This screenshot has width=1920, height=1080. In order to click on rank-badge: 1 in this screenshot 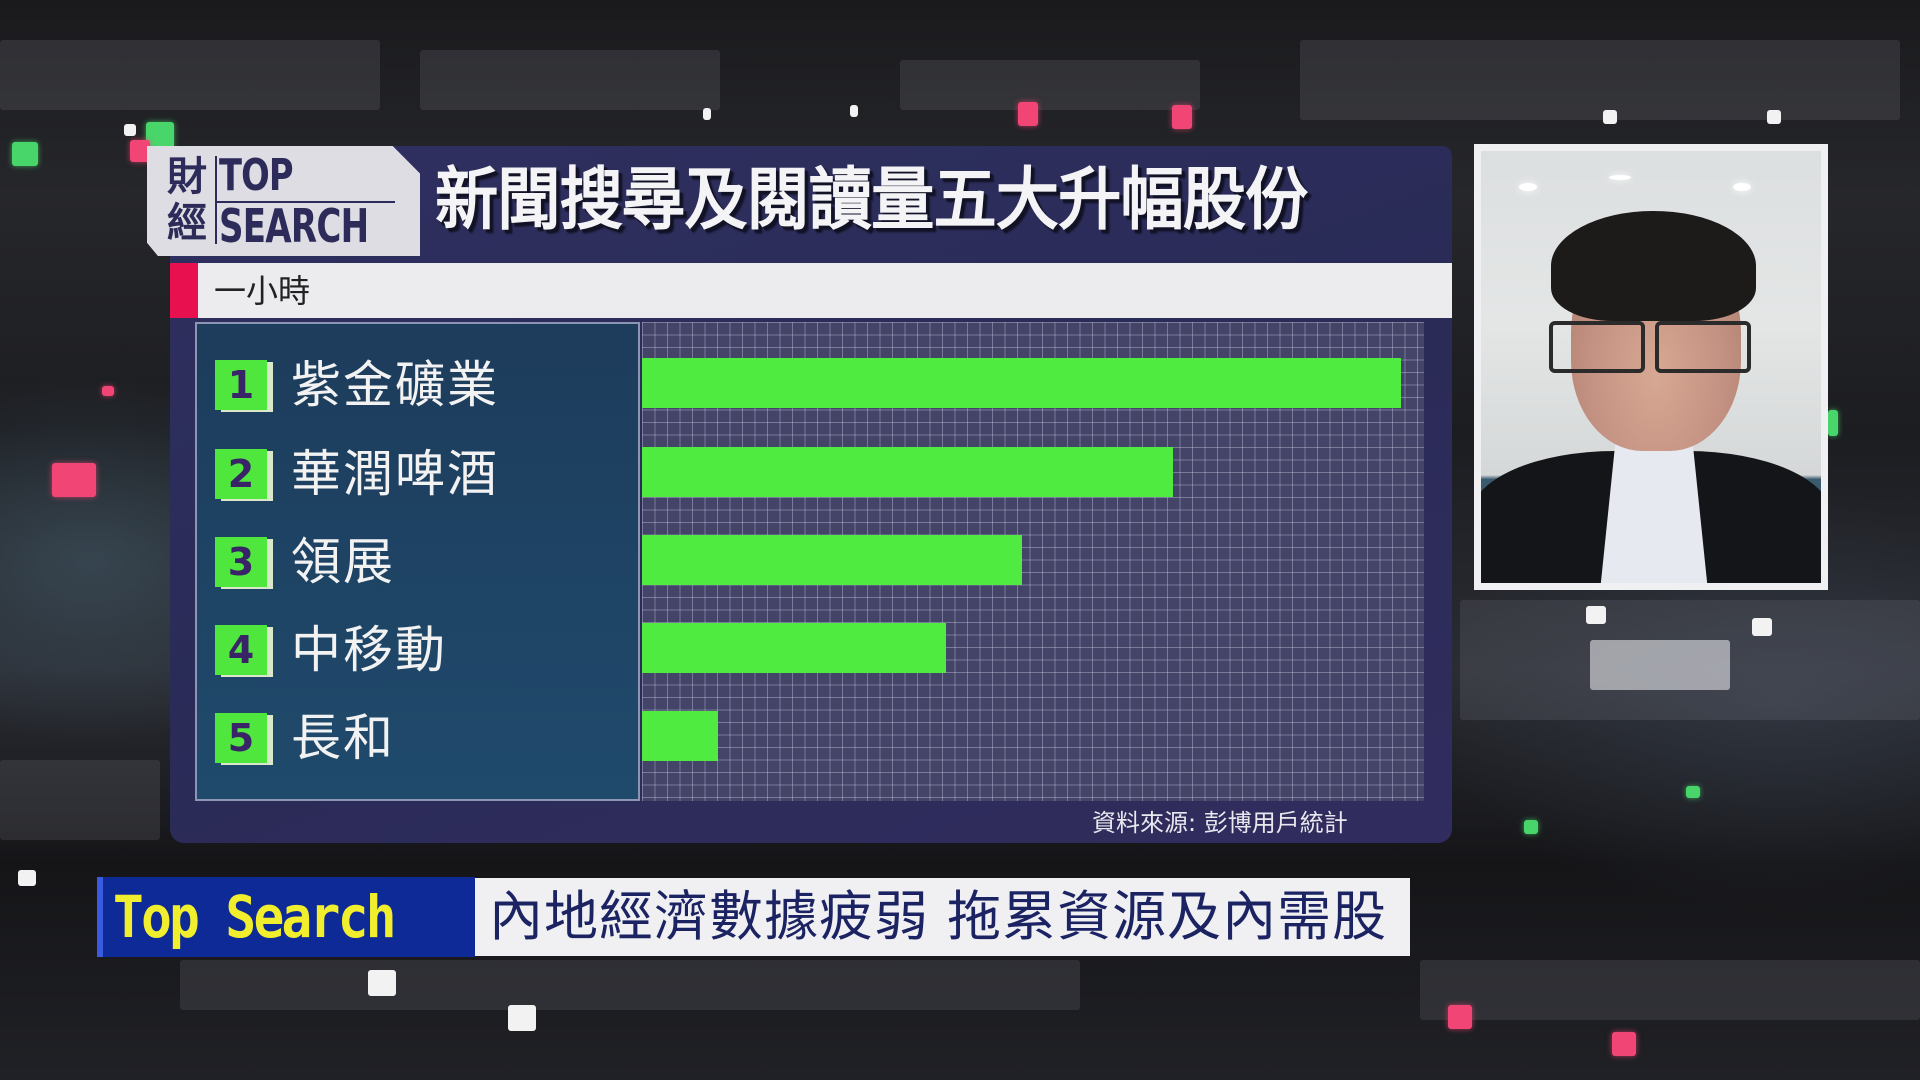, I will do `click(241, 385)`.